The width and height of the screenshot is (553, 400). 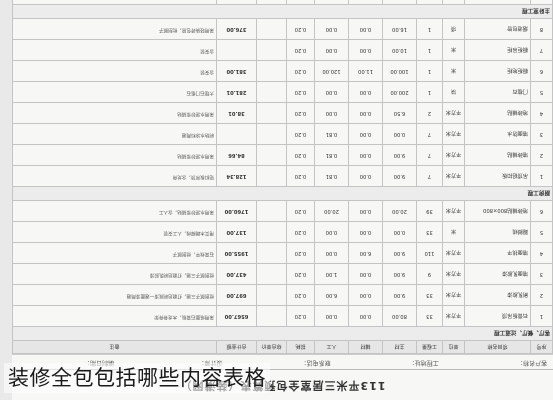 What do you see at coordinates (429, 274) in the screenshot?
I see `quantity-cell: 9` at bounding box center [429, 274].